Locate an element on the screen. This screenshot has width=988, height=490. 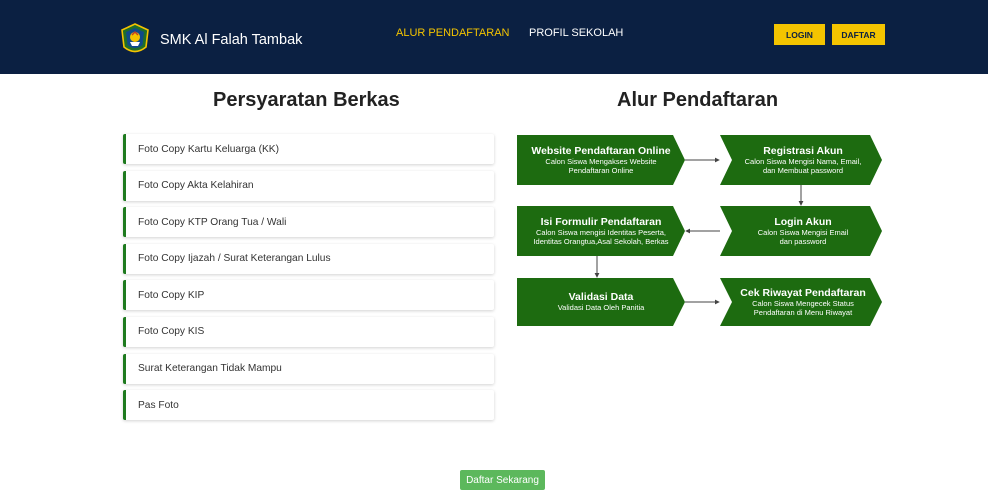
flow-step-title: Website Pendaftaran Online is located at coordinates (601, 150).